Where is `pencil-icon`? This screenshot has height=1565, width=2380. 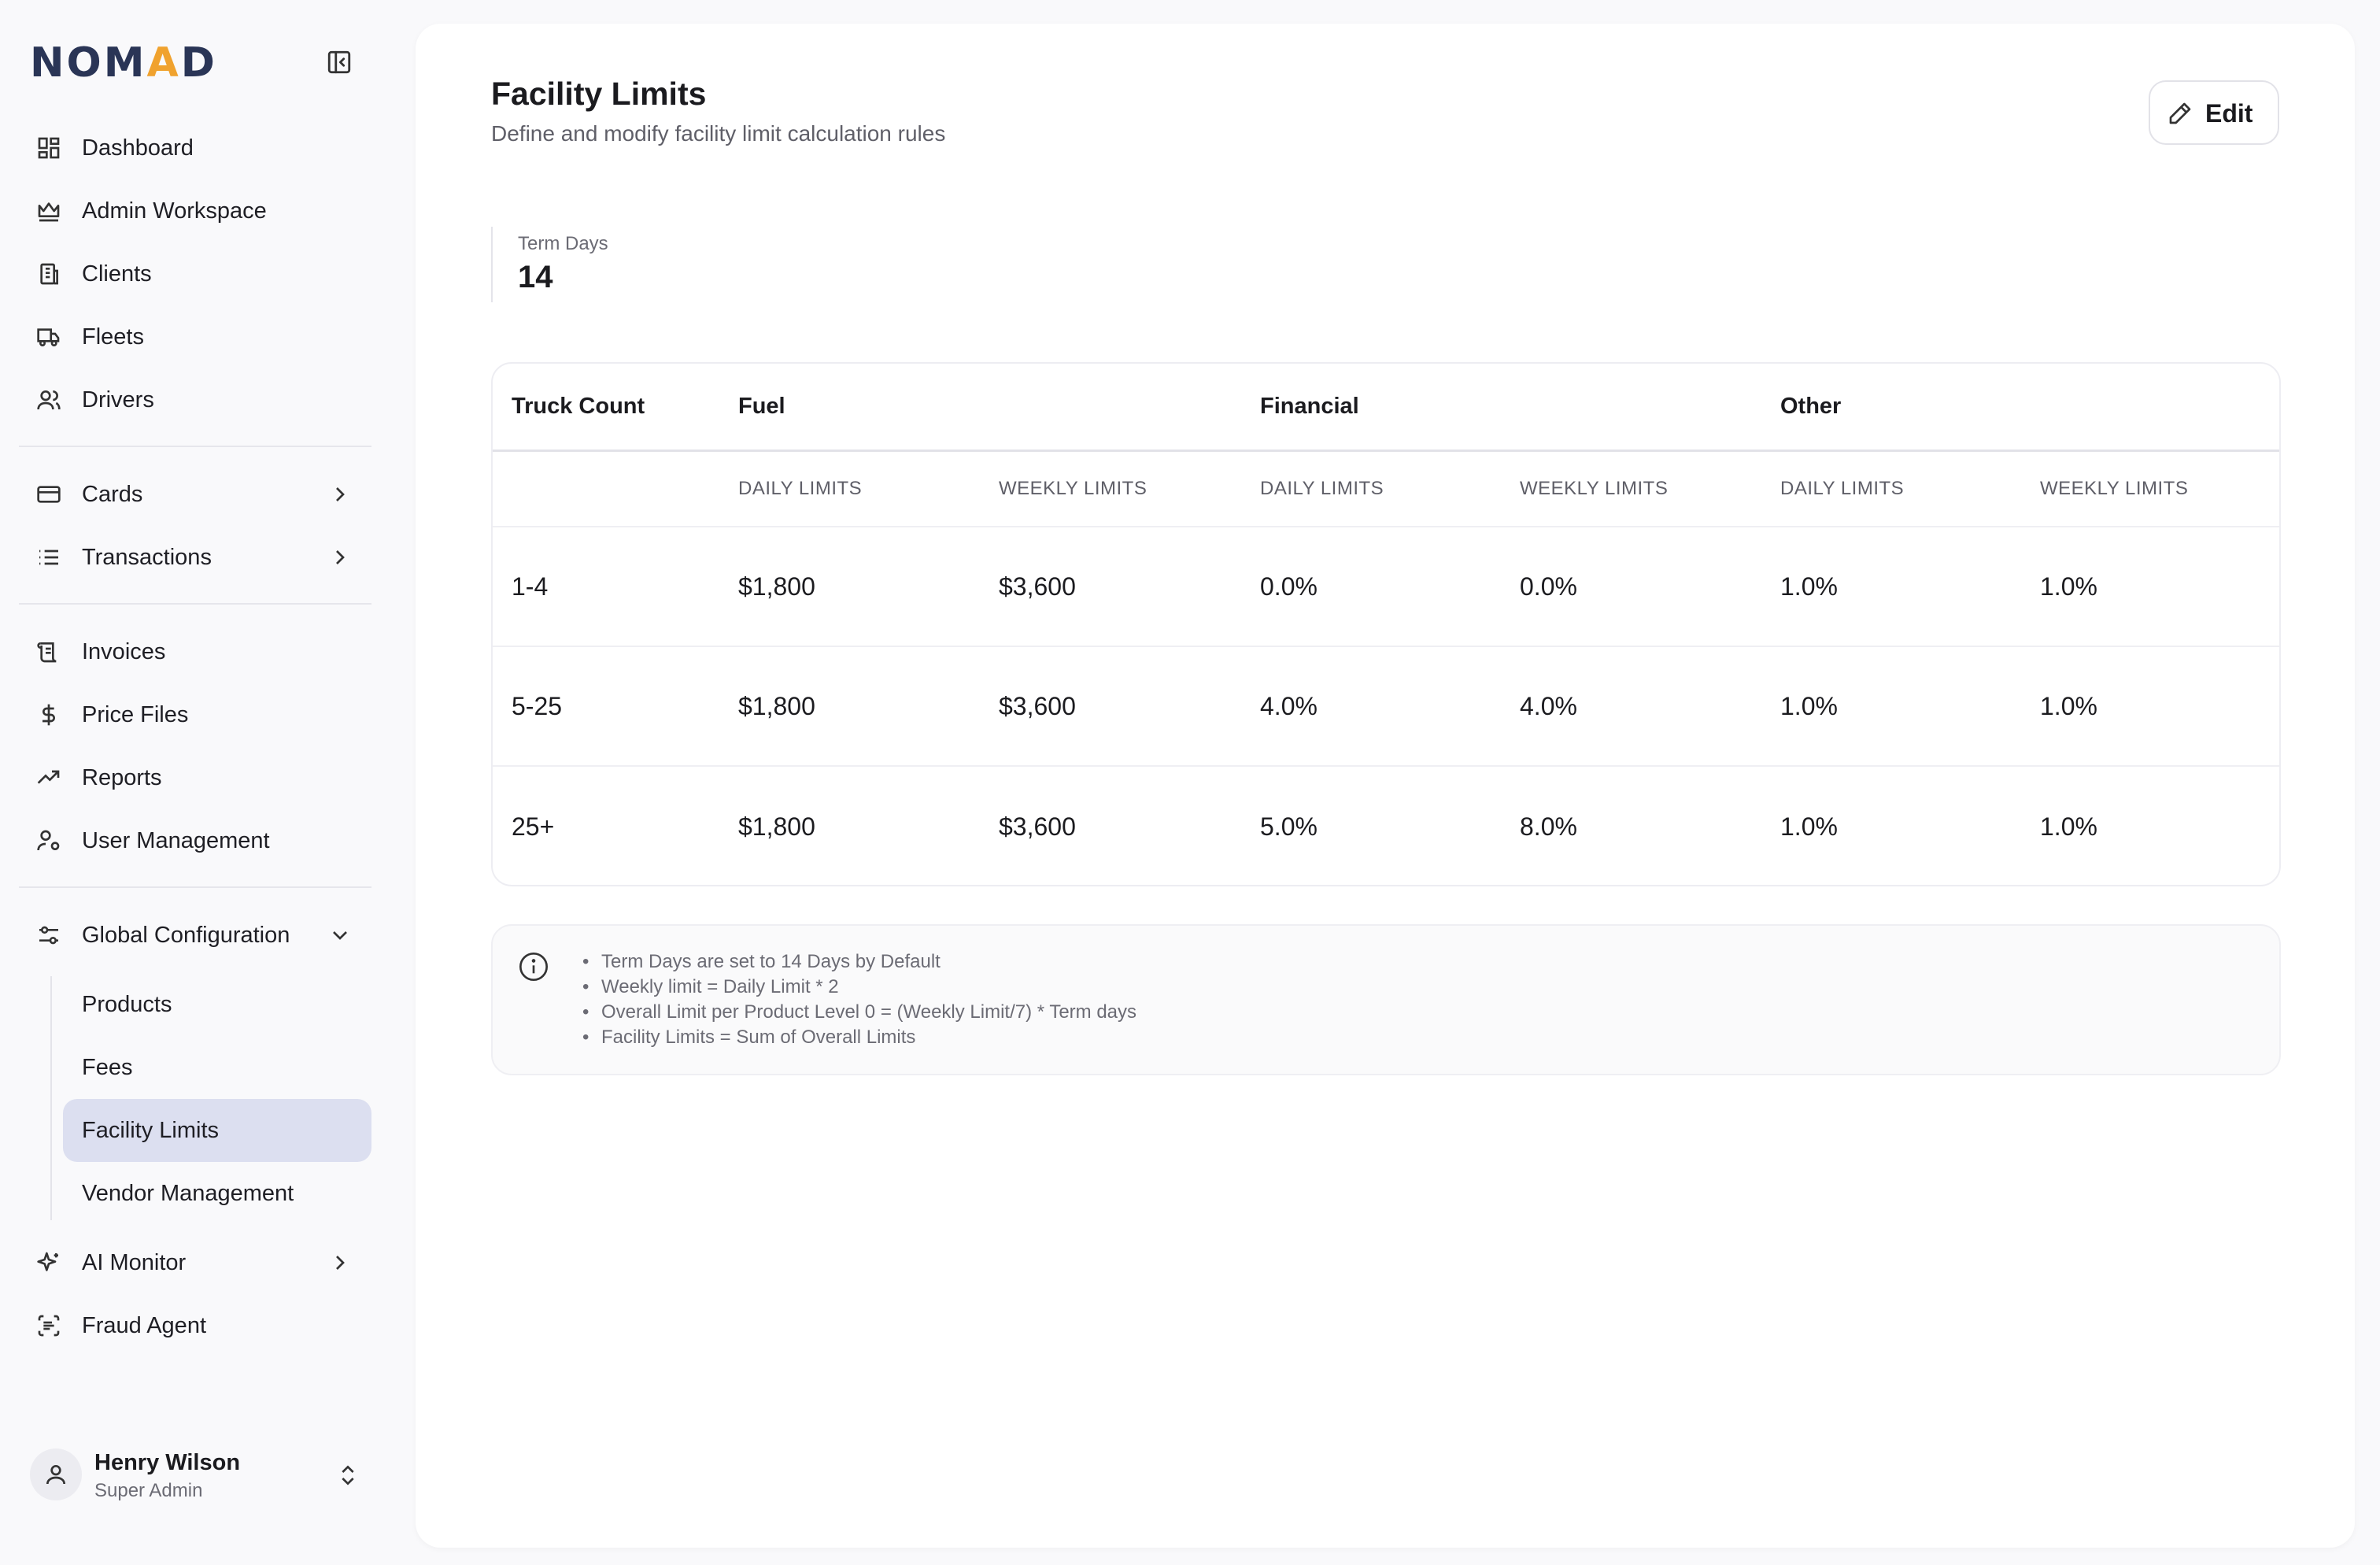 pencil-icon is located at coordinates (2180, 113).